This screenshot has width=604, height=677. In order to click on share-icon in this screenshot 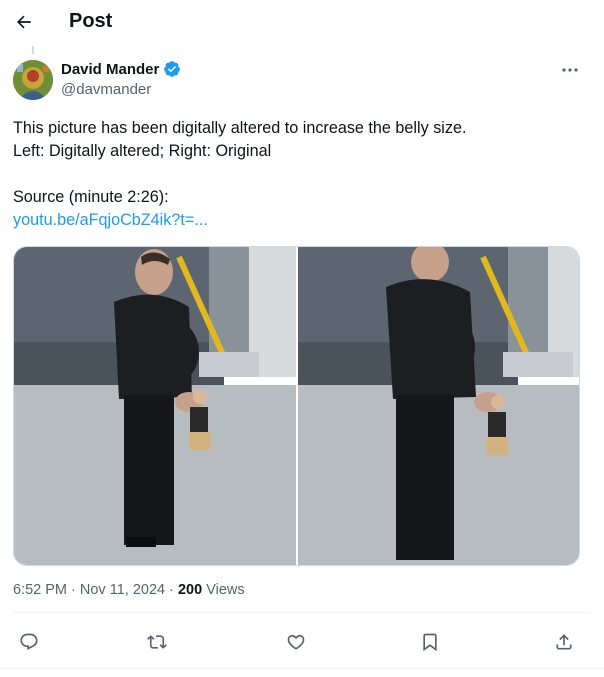, I will do `click(564, 642)`.